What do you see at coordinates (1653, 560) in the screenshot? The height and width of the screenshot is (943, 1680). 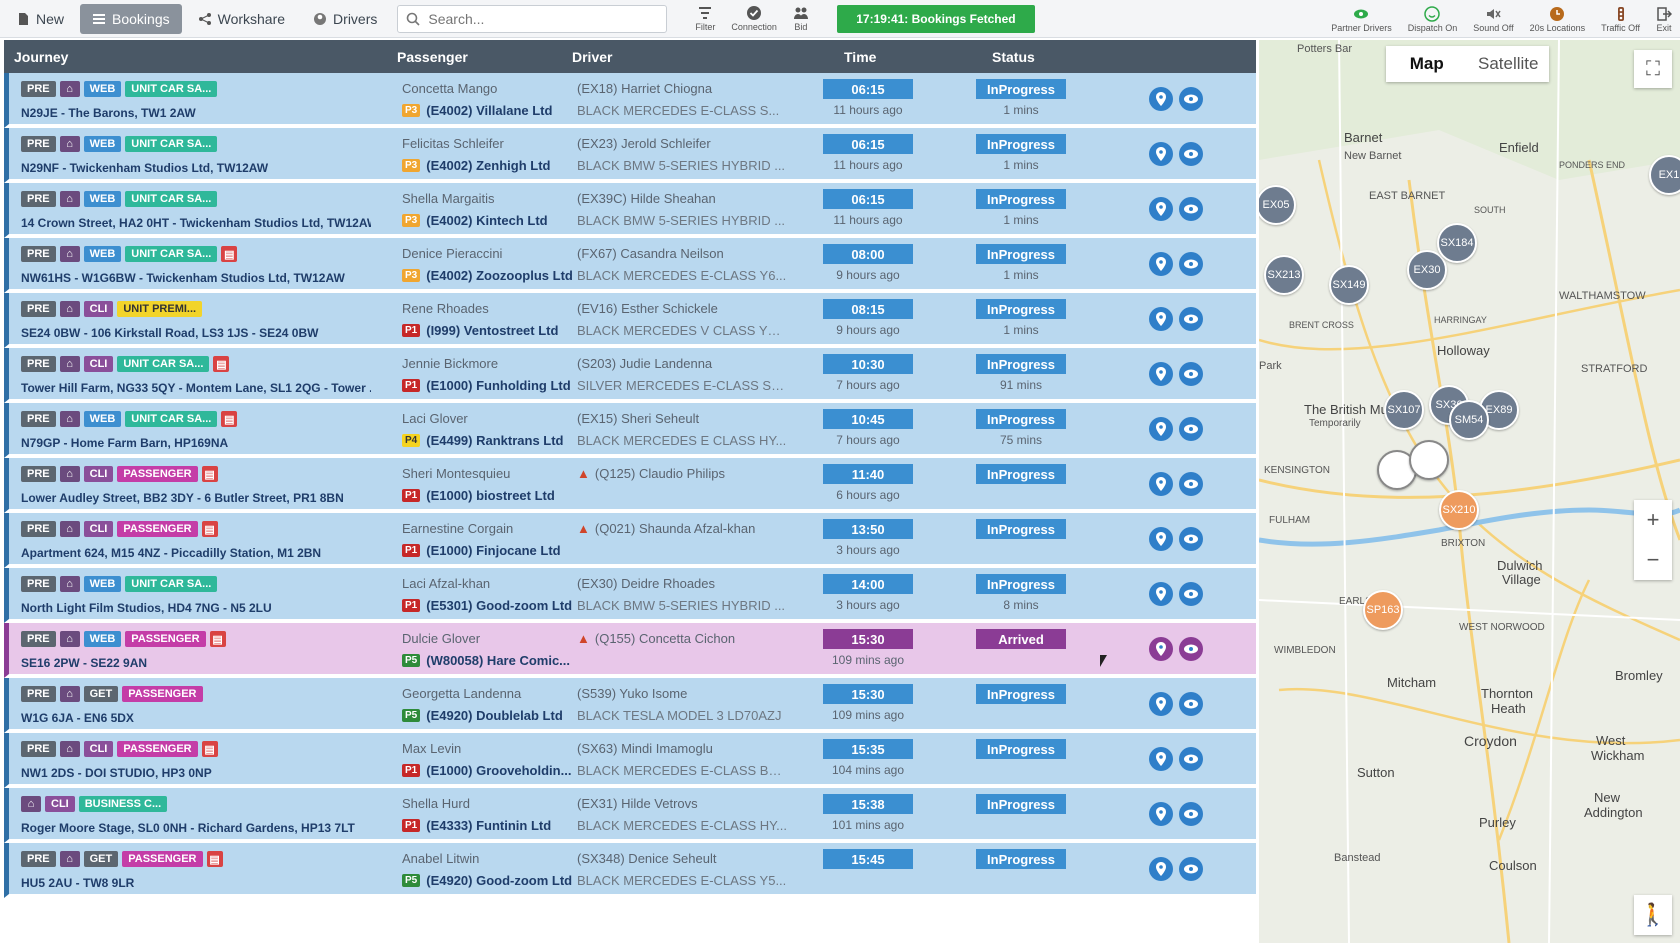 I see `zoom-out-button: −` at bounding box center [1653, 560].